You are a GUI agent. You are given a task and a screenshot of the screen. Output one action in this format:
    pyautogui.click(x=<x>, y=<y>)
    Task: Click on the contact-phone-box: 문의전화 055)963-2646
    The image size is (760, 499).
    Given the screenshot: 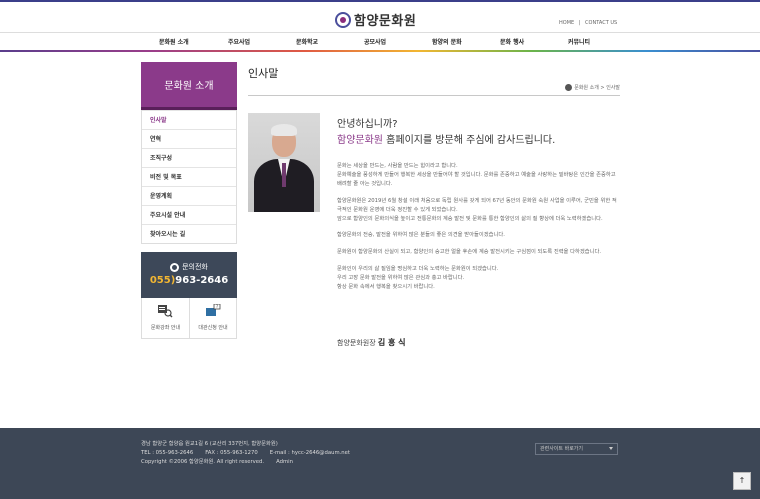 What is the action you would take?
    pyautogui.click(x=189, y=275)
    